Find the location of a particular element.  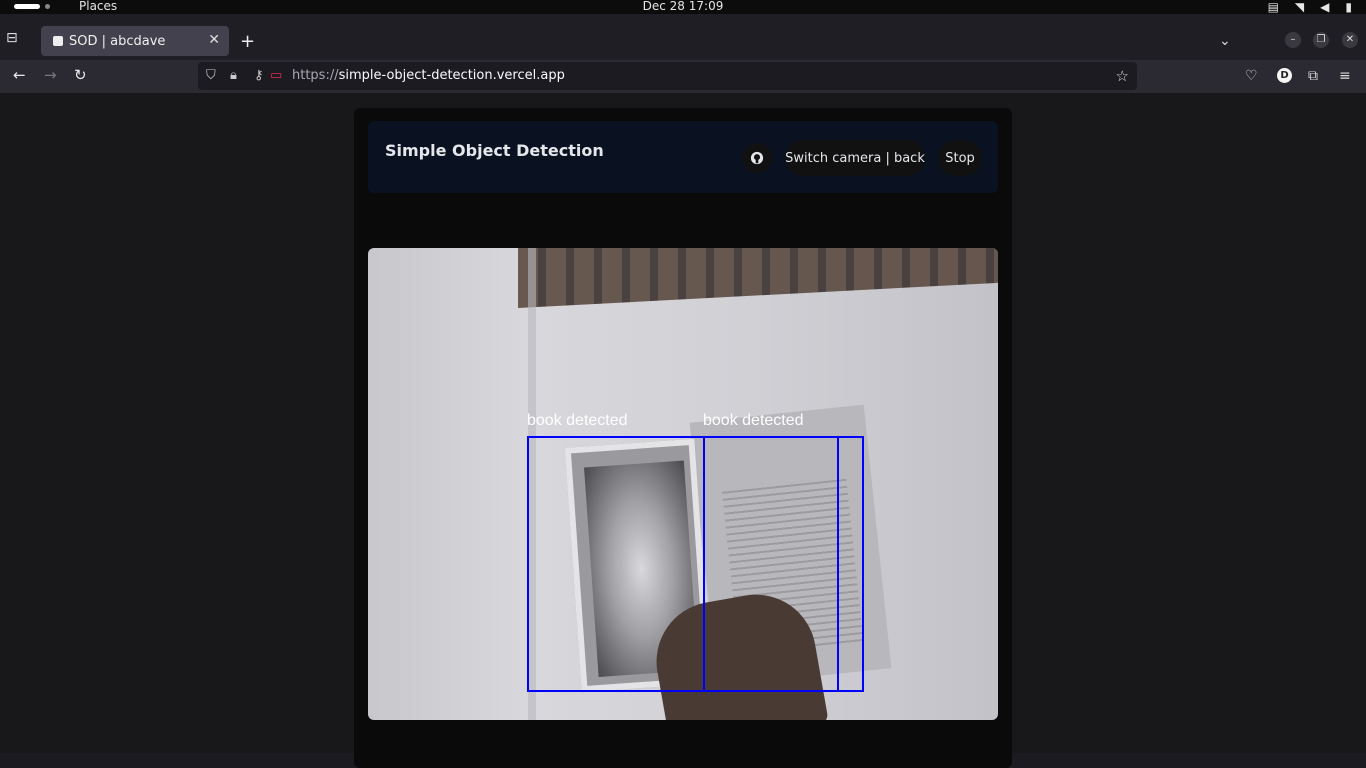

detection-label-2: book detected is located at coordinates (753, 420).